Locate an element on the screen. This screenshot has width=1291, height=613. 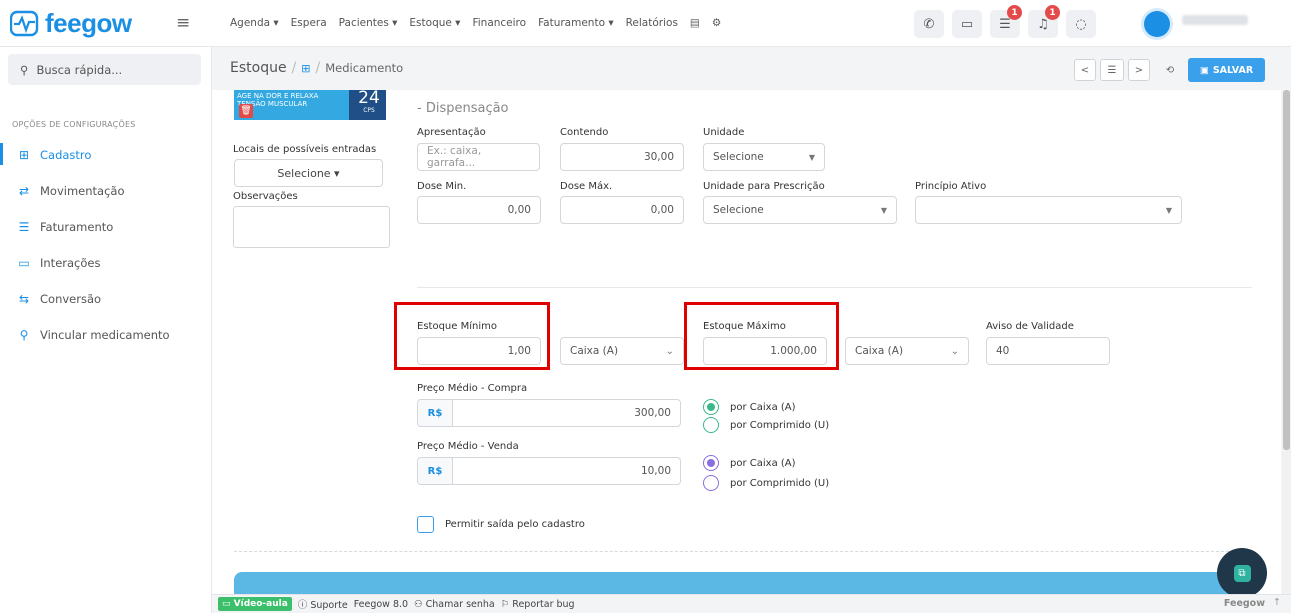
username-blurred is located at coordinates (1215, 20).